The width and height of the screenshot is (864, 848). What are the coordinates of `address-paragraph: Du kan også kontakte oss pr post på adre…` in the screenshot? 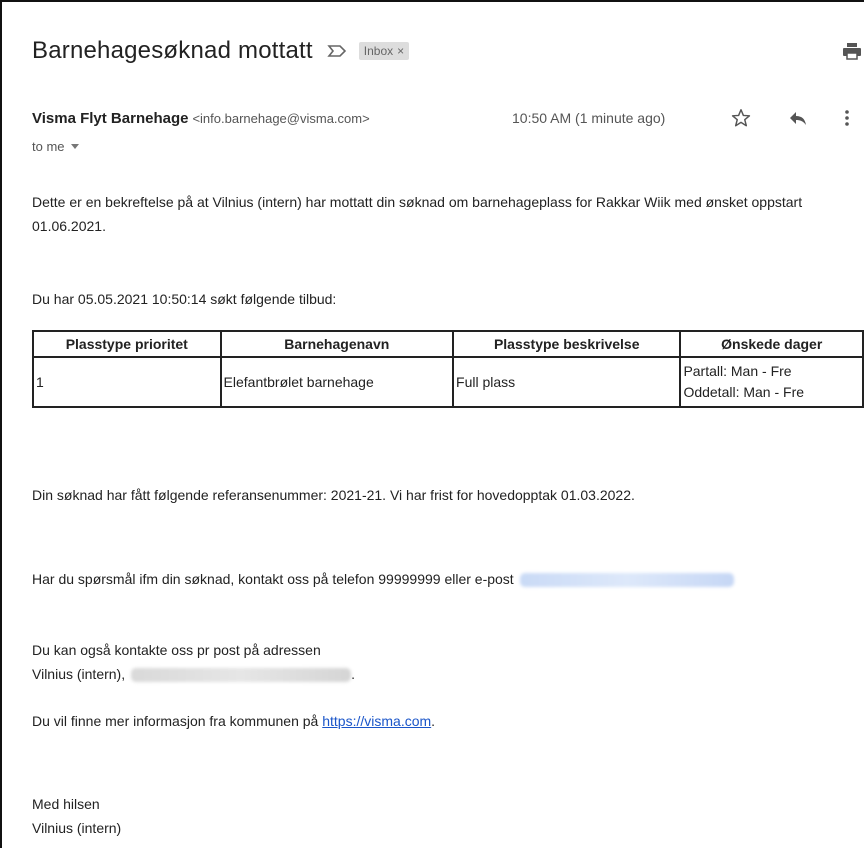 It's located at (447, 662).